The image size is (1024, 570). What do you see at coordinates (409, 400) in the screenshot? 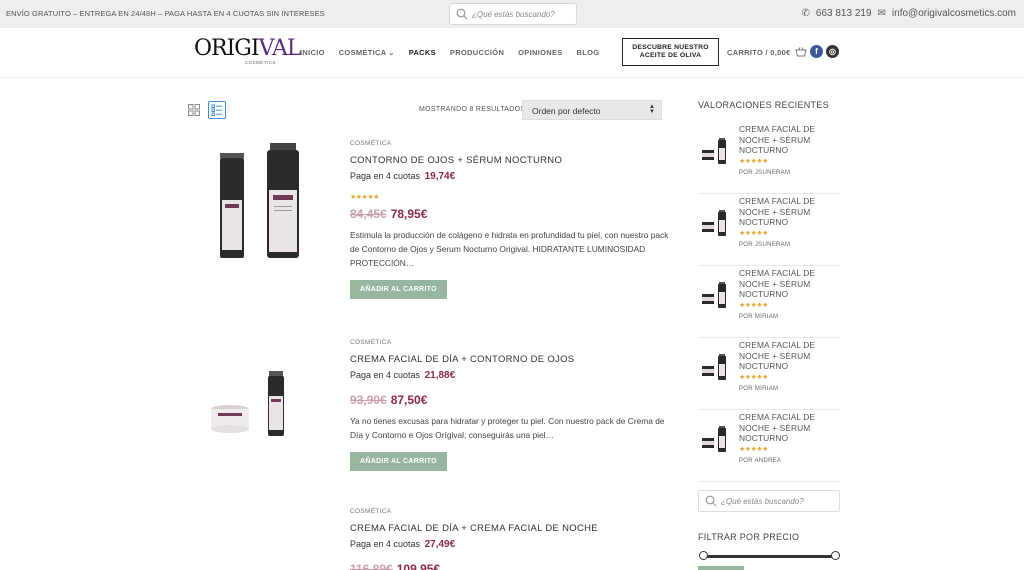
I see `sale-price: 87,50€` at bounding box center [409, 400].